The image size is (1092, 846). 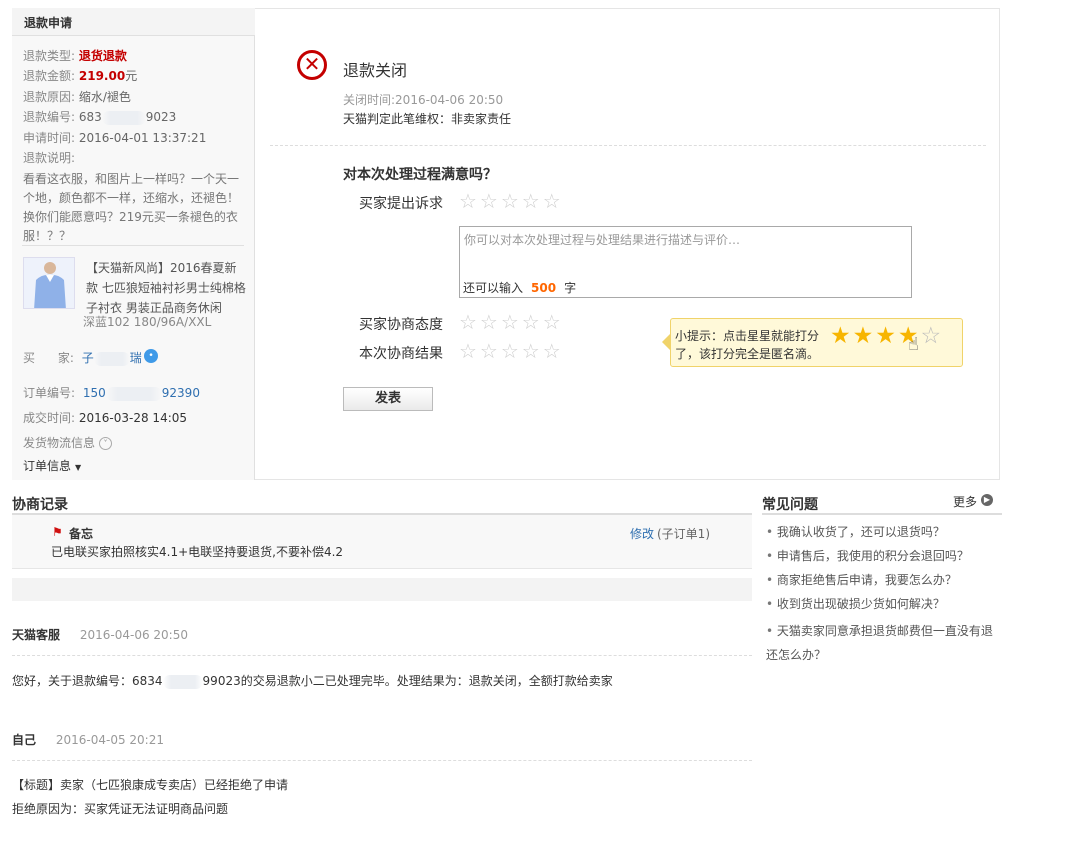 I want to click on refund-type-label: 退款类型:, so click(x=49, y=56).